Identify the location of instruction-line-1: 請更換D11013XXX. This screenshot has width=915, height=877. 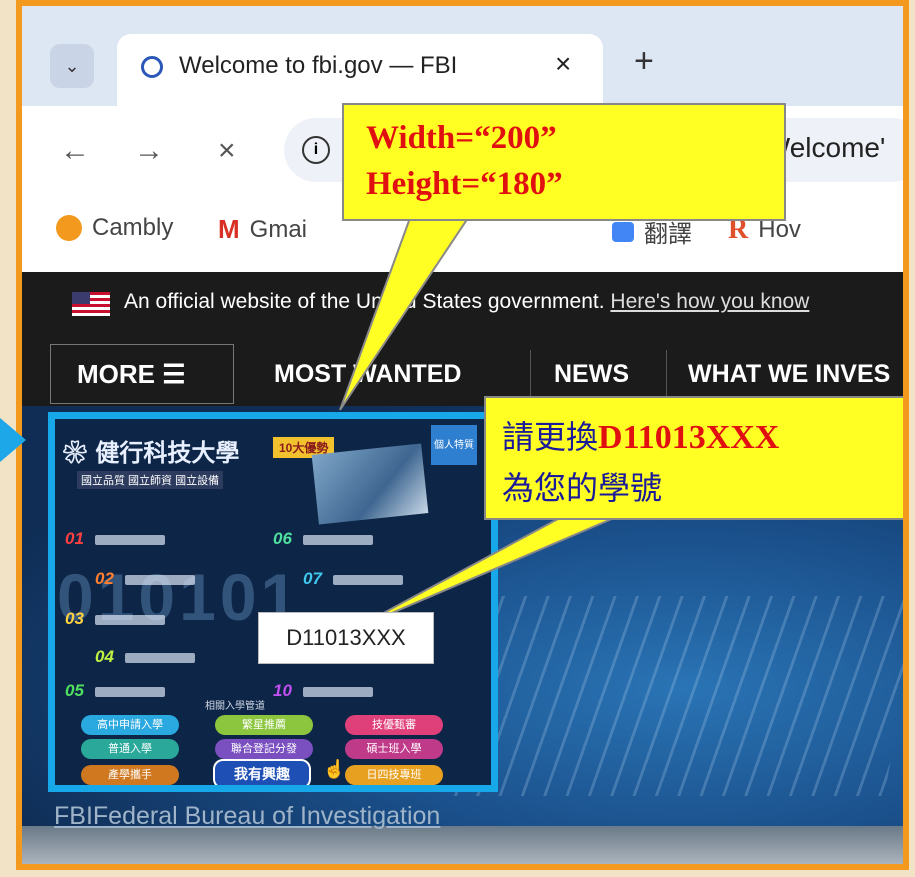
(702, 437).